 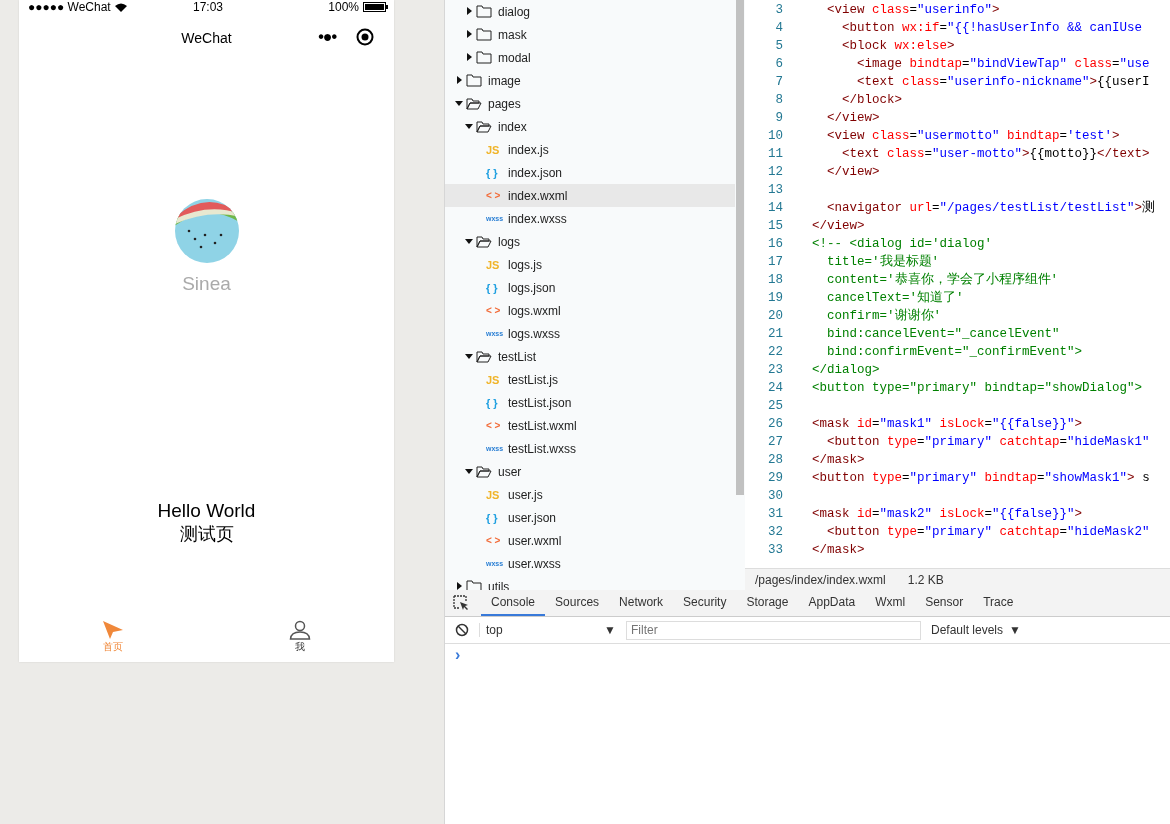 What do you see at coordinates (775, 352) in the screenshot?
I see `line-number: 22` at bounding box center [775, 352].